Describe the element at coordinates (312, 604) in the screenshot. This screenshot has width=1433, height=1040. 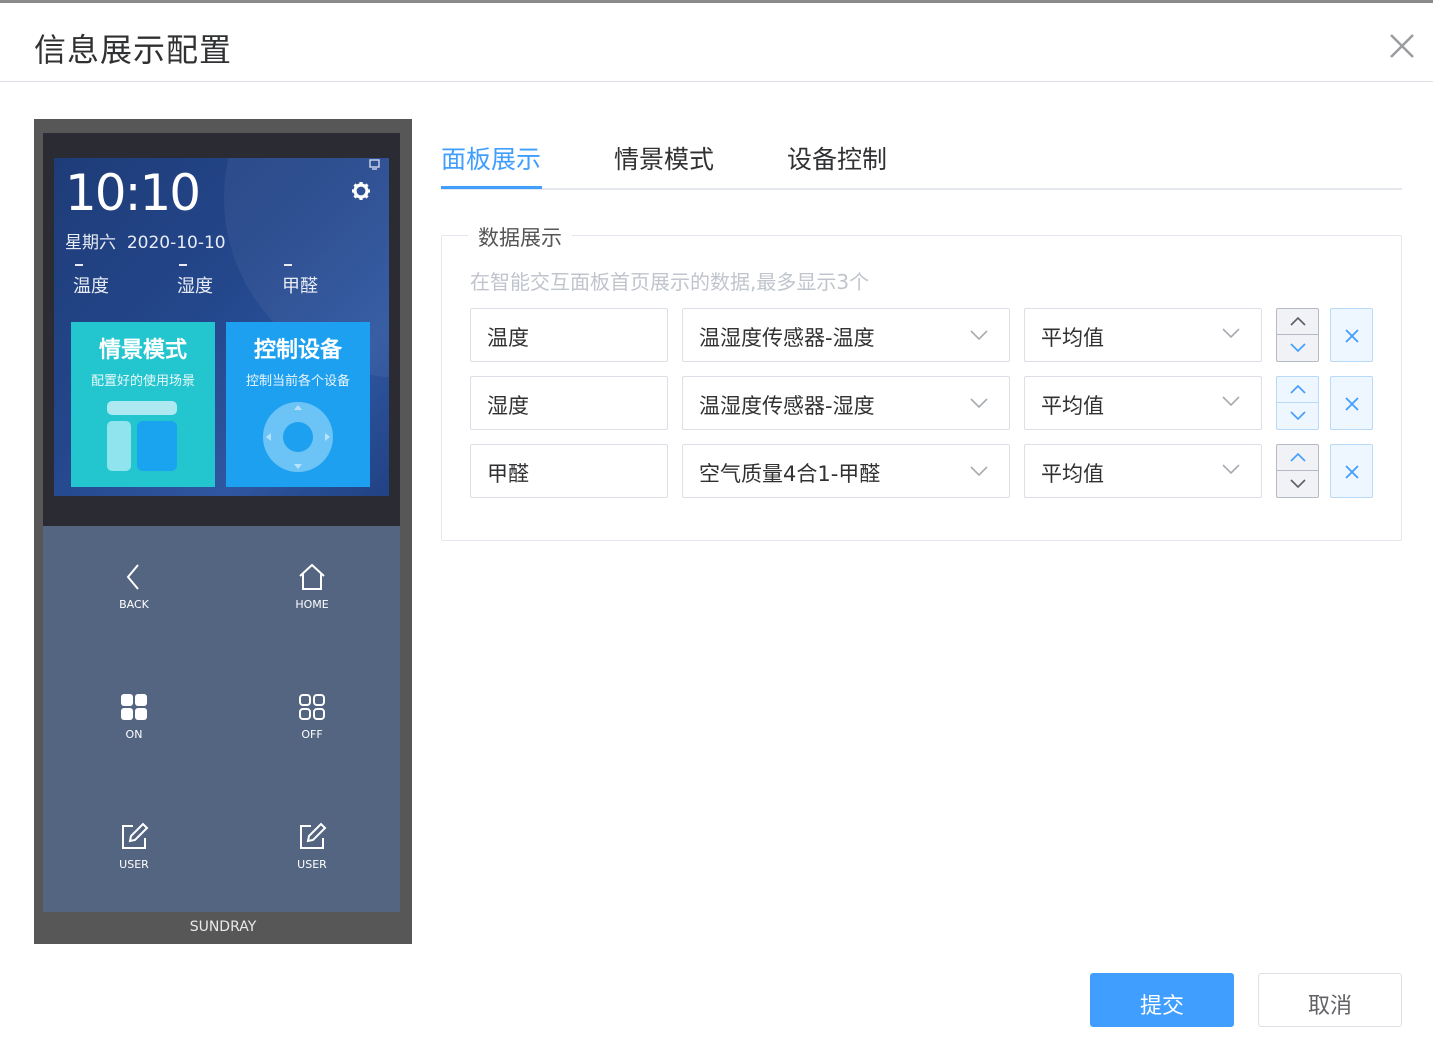
I see `key-label: HOME` at that location.